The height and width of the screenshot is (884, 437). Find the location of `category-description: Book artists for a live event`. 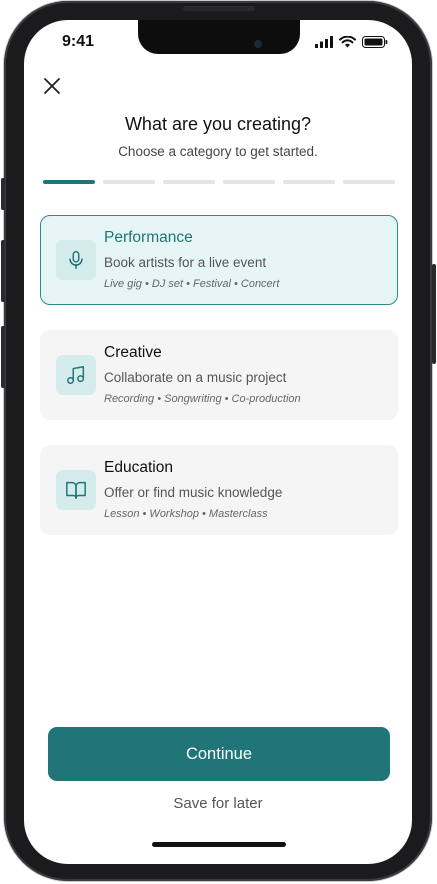

category-description: Book artists for a live event is located at coordinates (185, 262).